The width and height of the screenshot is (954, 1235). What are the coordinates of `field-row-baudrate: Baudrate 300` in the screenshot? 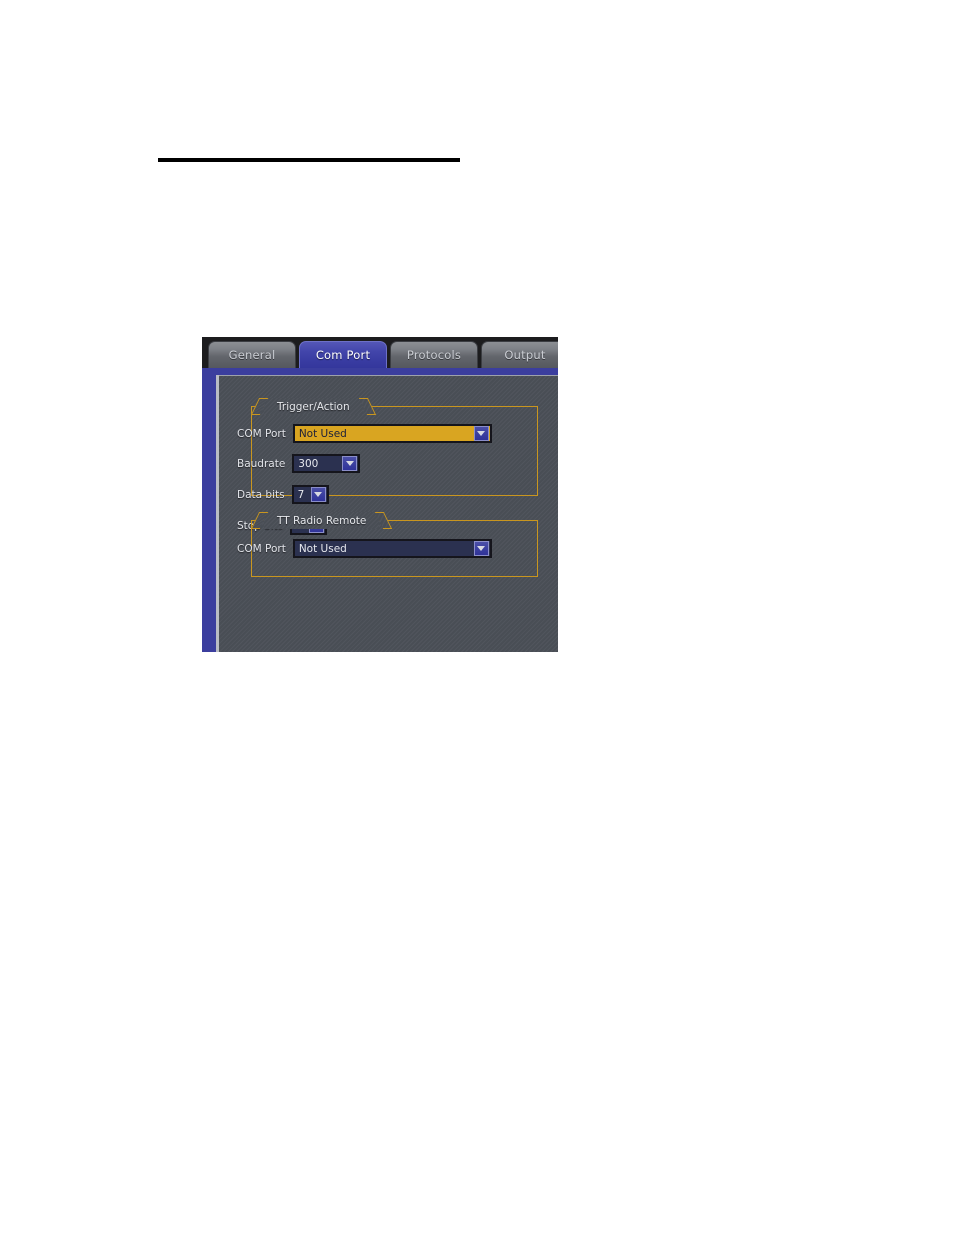 It's located at (299, 463).